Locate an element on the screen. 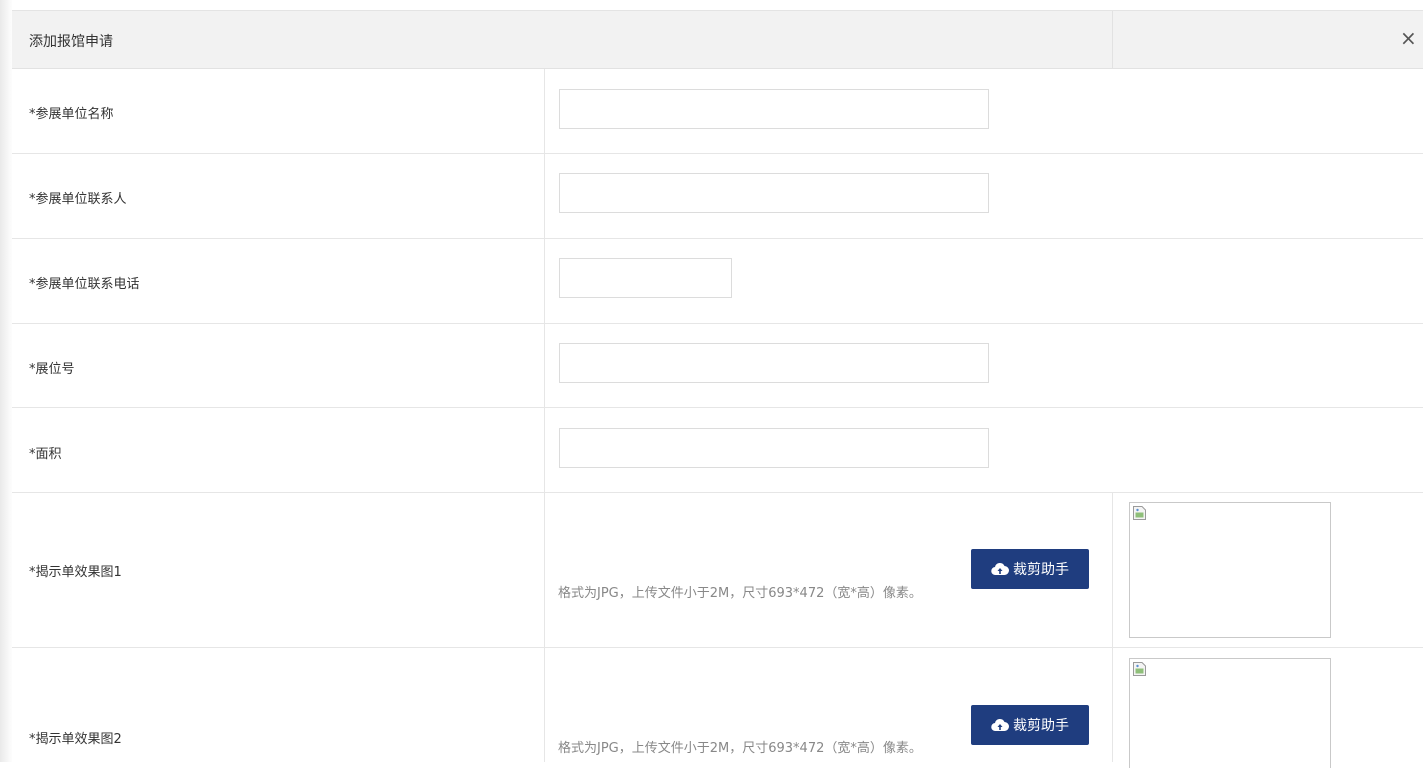 Image resolution: width=1423 pixels, height=768 pixels. form-row-area: *面积 is located at coordinates (717, 450).